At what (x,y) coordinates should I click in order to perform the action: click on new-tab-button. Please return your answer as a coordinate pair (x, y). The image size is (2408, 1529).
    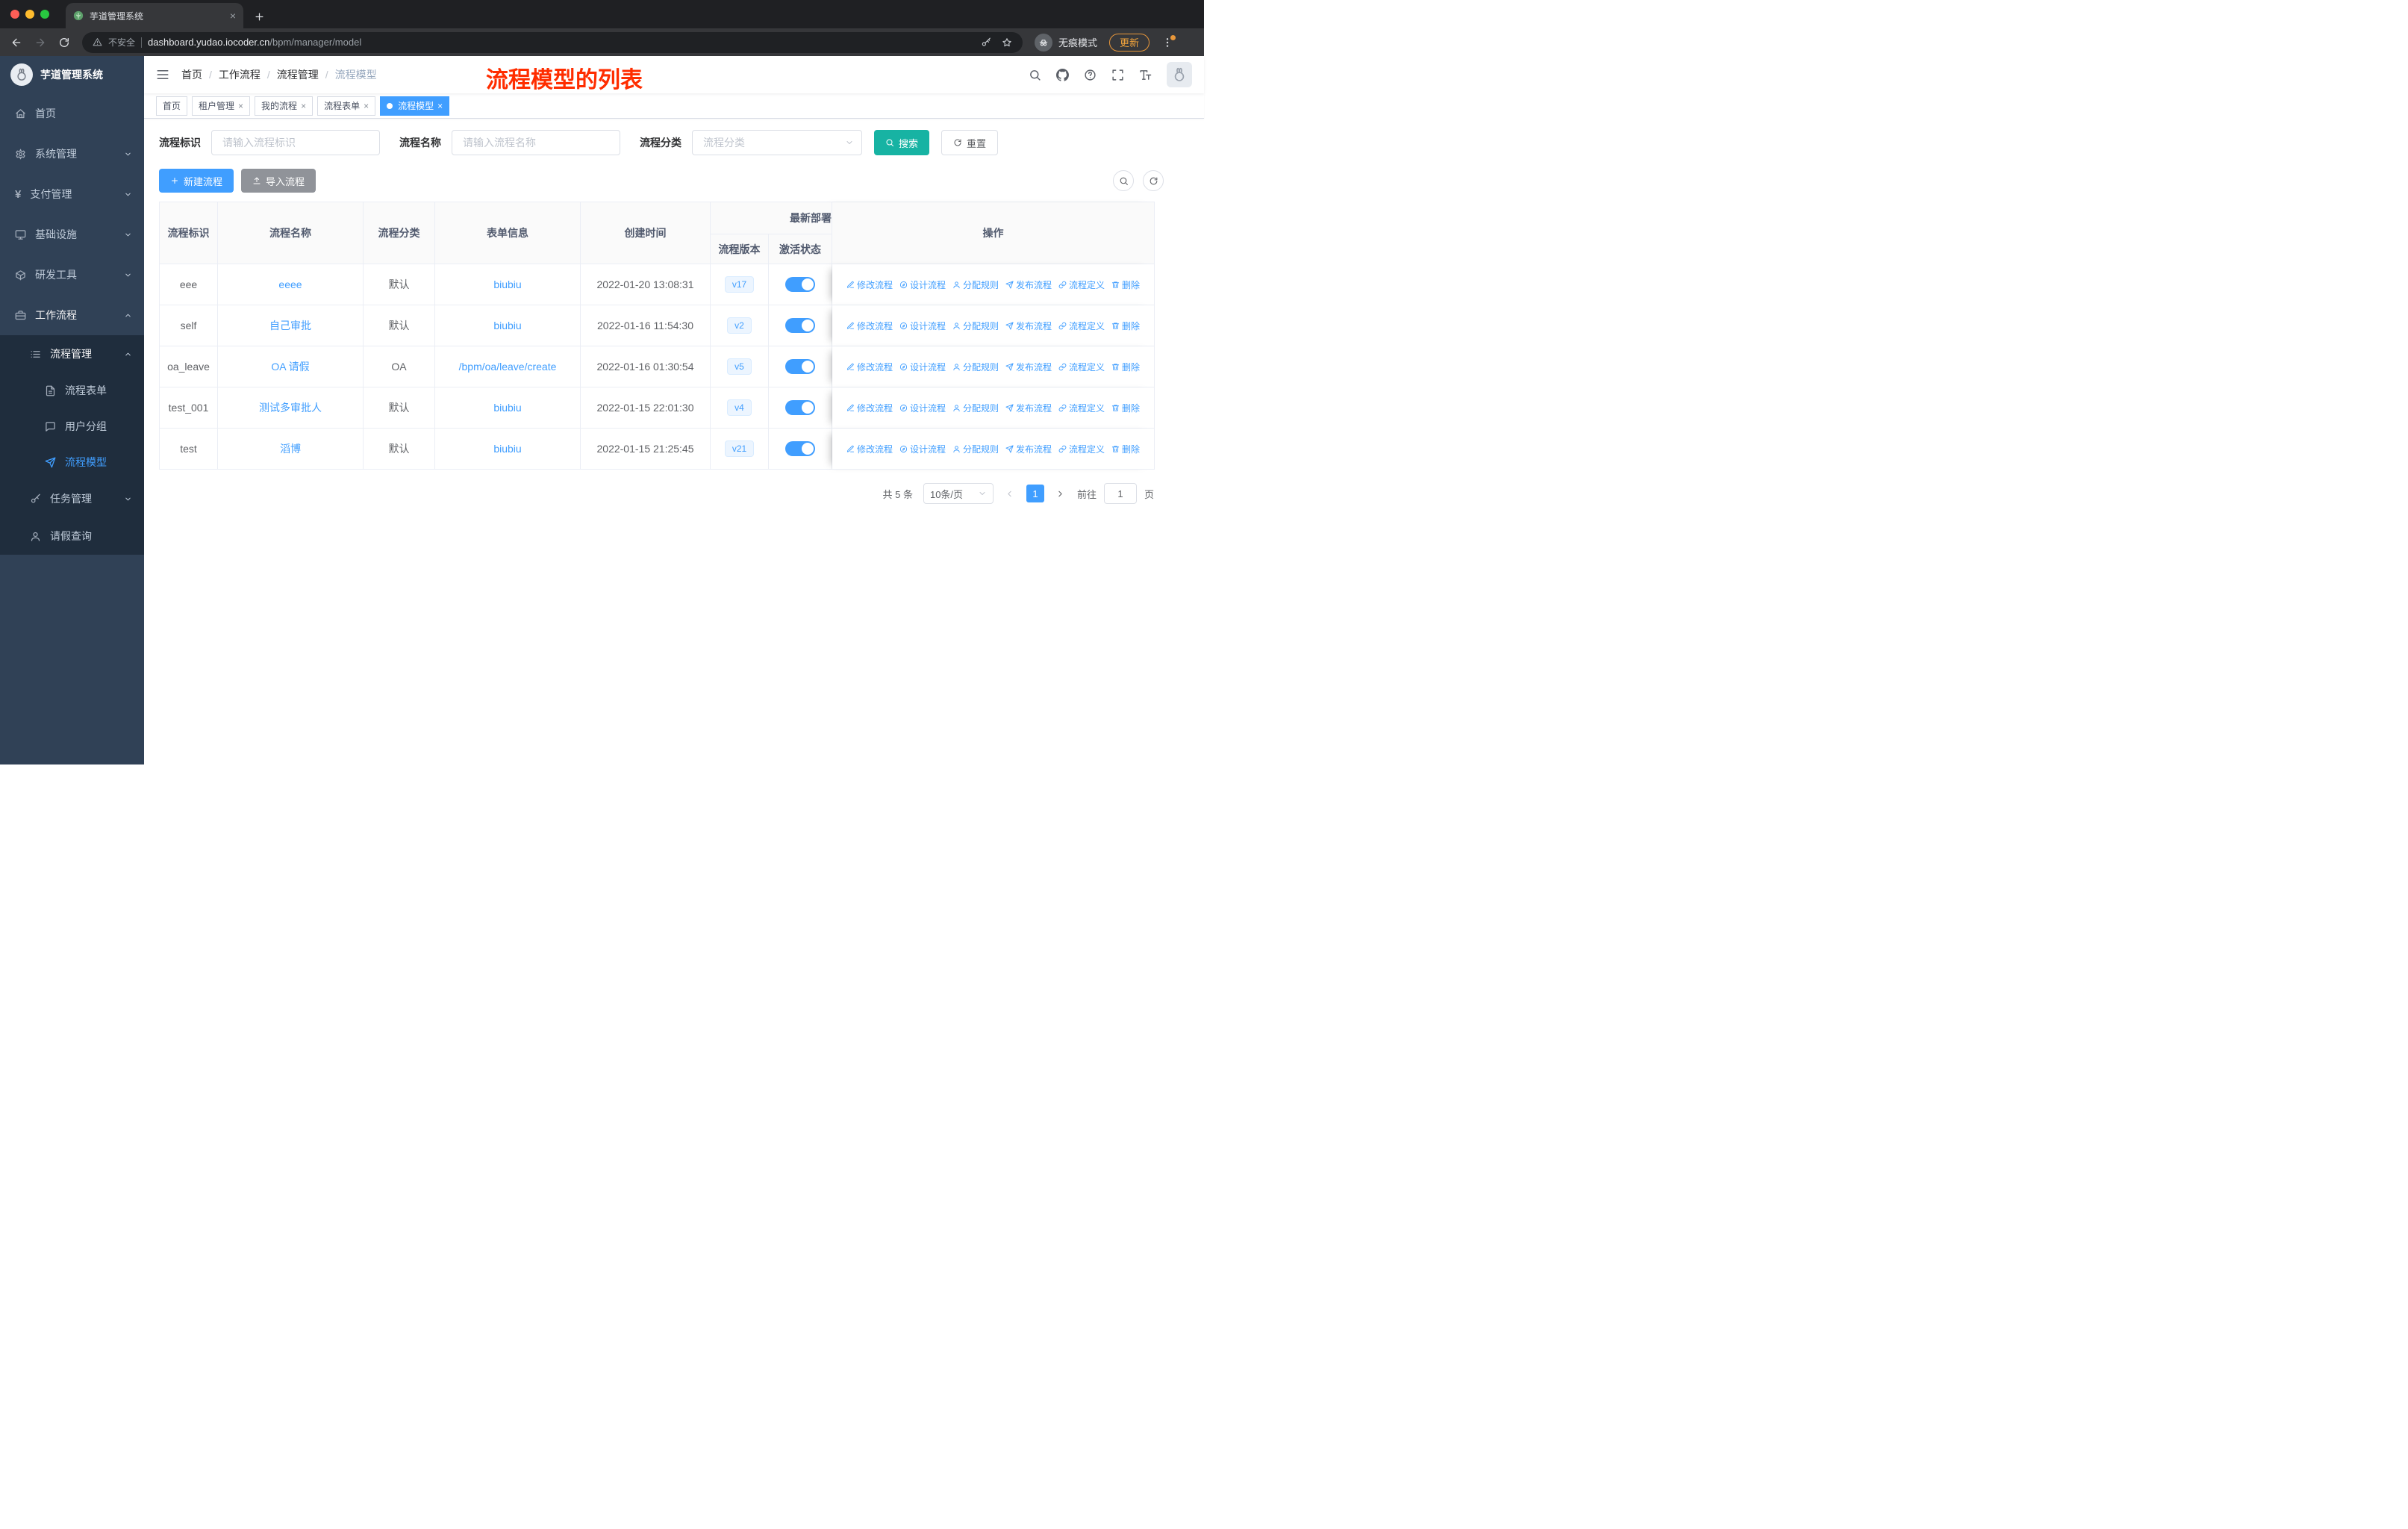
    Looking at the image, I should click on (259, 16).